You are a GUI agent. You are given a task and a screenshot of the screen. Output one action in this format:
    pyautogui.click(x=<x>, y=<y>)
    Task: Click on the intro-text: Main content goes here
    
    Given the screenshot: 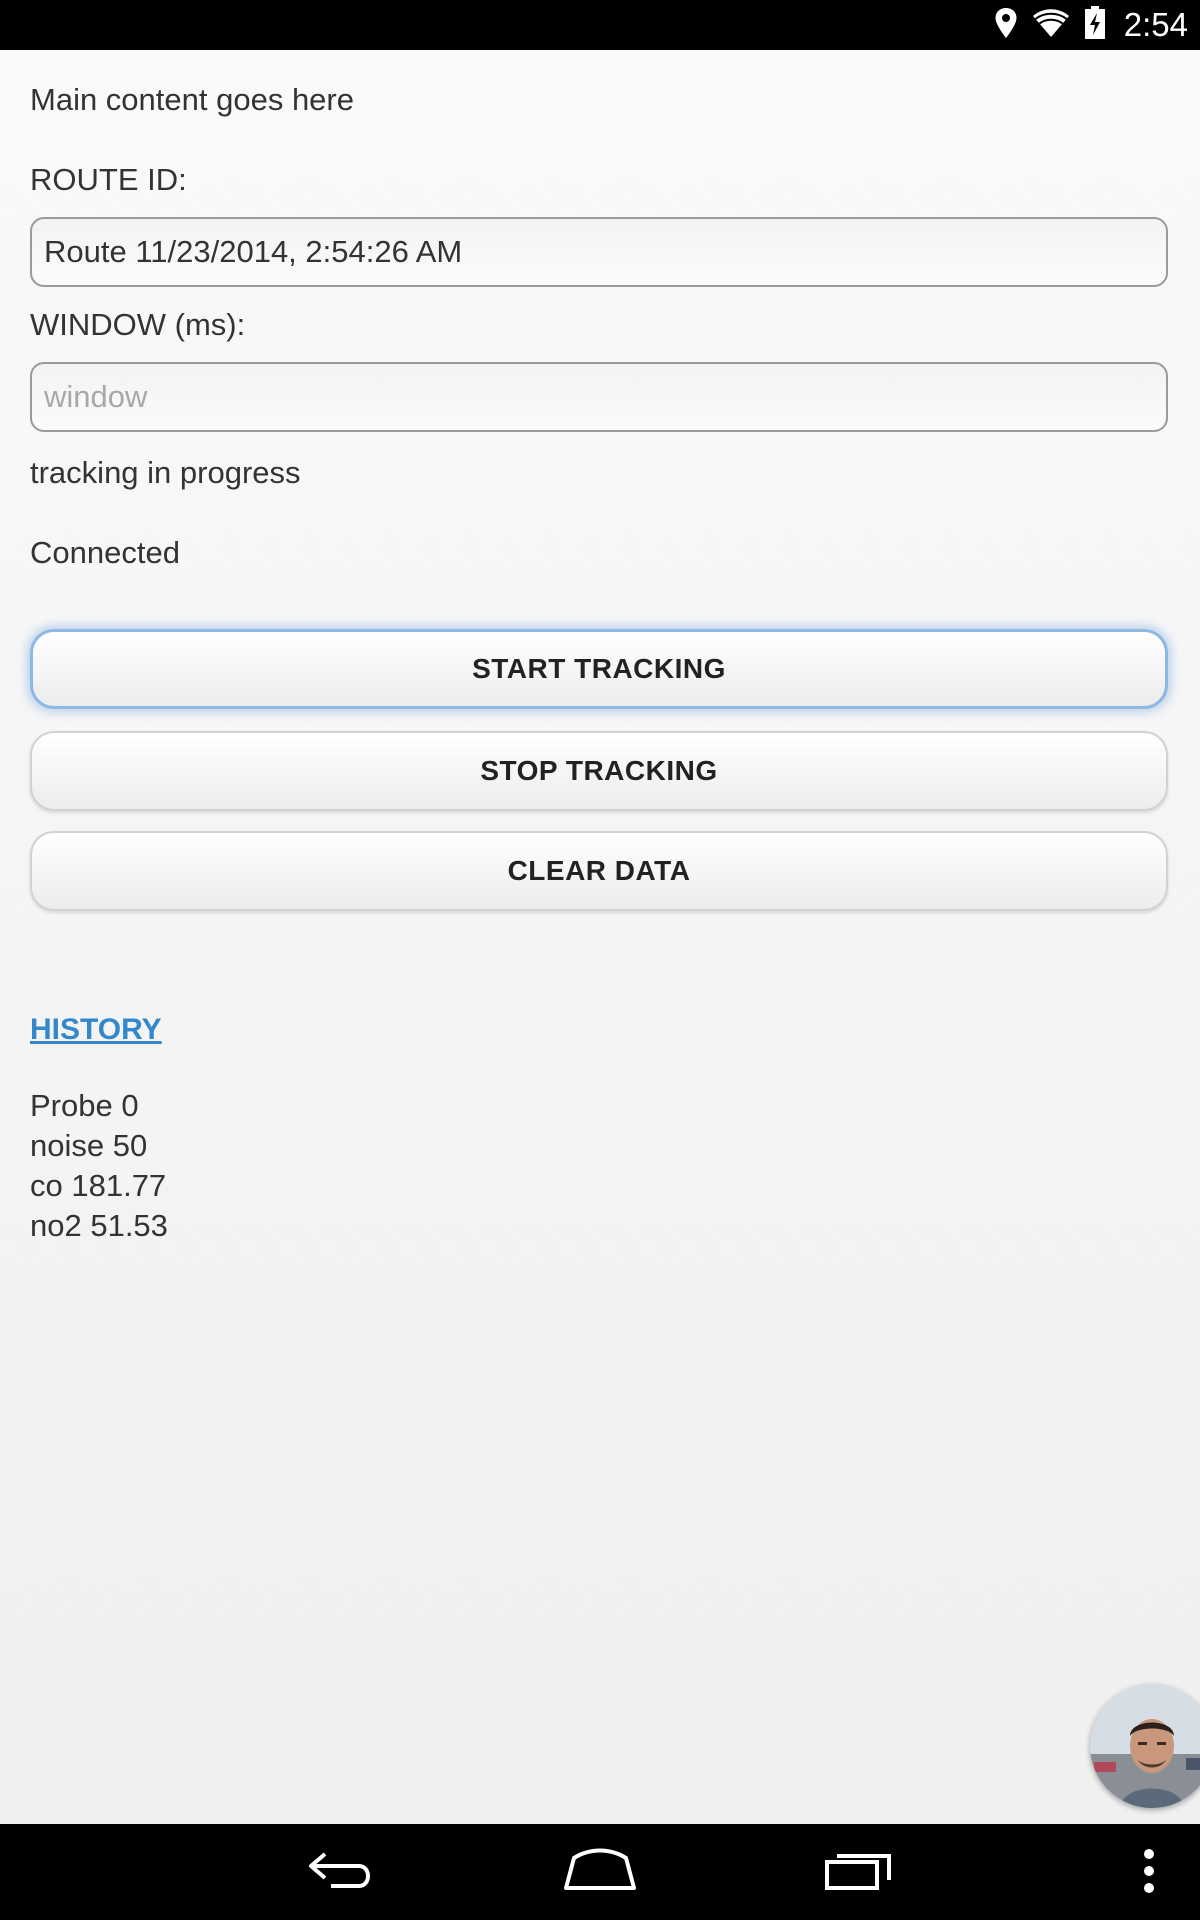 What is the action you would take?
    pyautogui.click(x=192, y=99)
    